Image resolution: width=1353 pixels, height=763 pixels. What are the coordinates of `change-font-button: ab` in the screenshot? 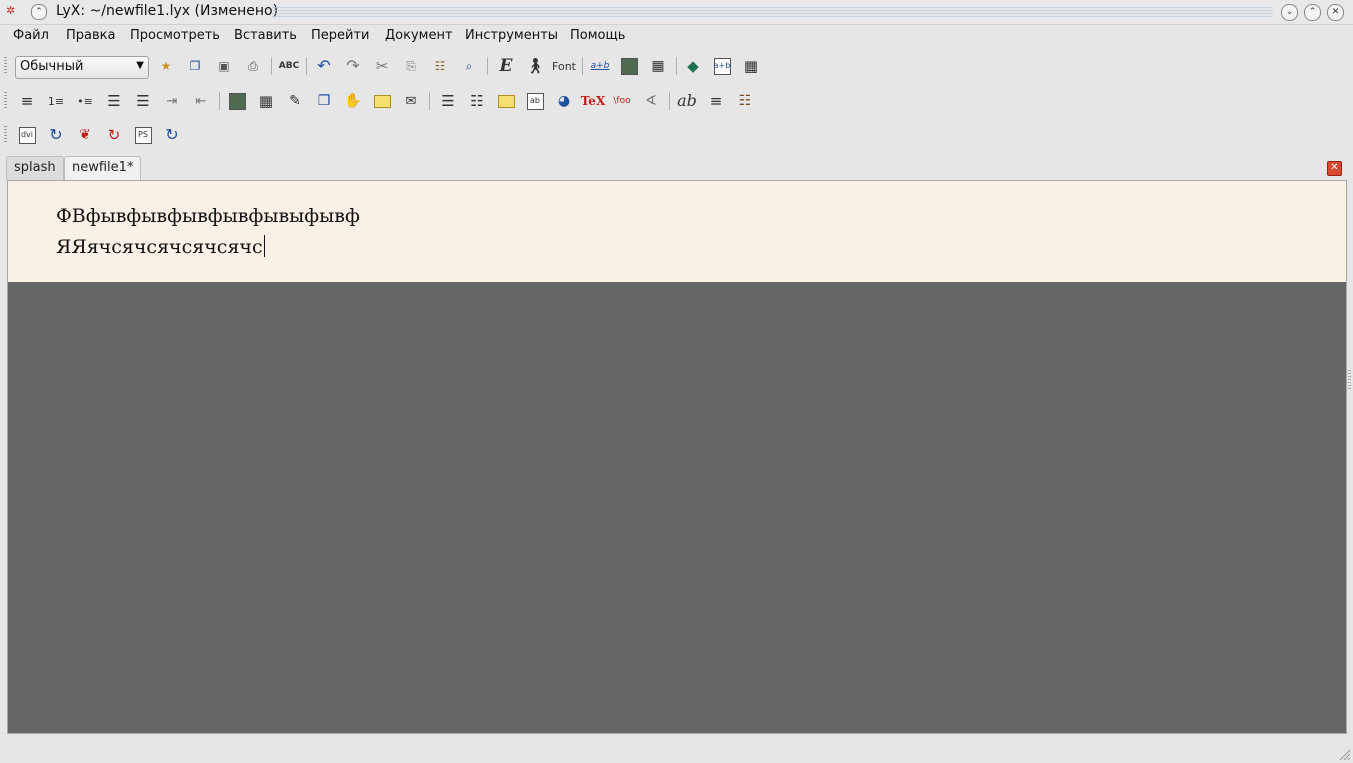 It's located at (687, 101).